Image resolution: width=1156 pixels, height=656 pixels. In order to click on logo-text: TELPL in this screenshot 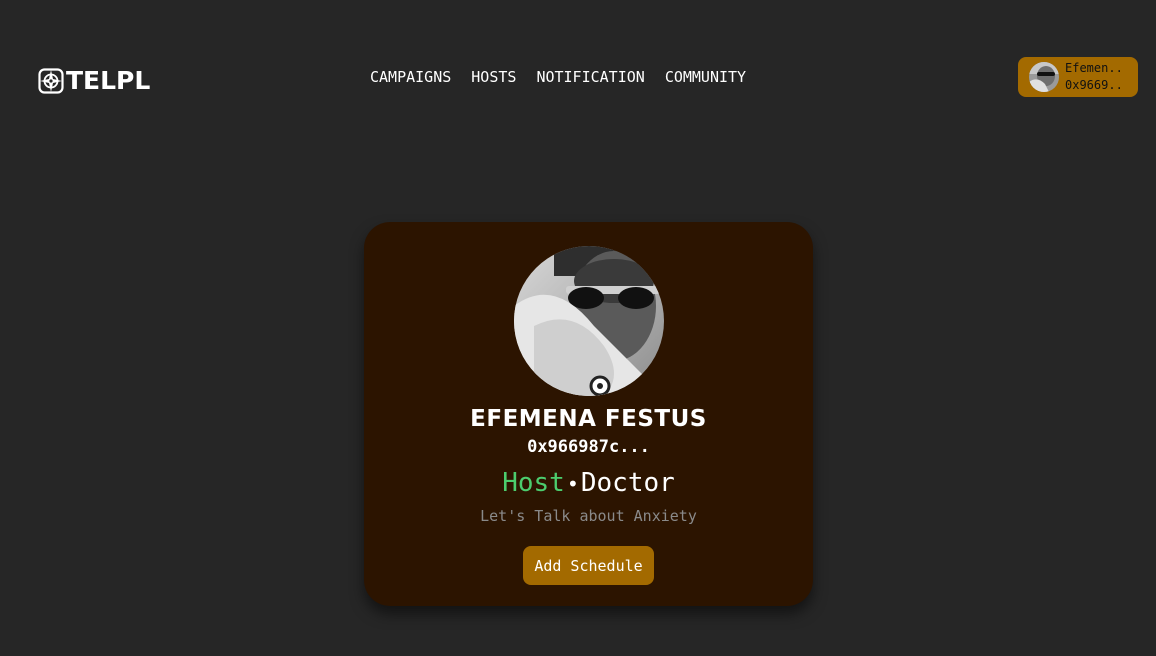, I will do `click(108, 80)`.